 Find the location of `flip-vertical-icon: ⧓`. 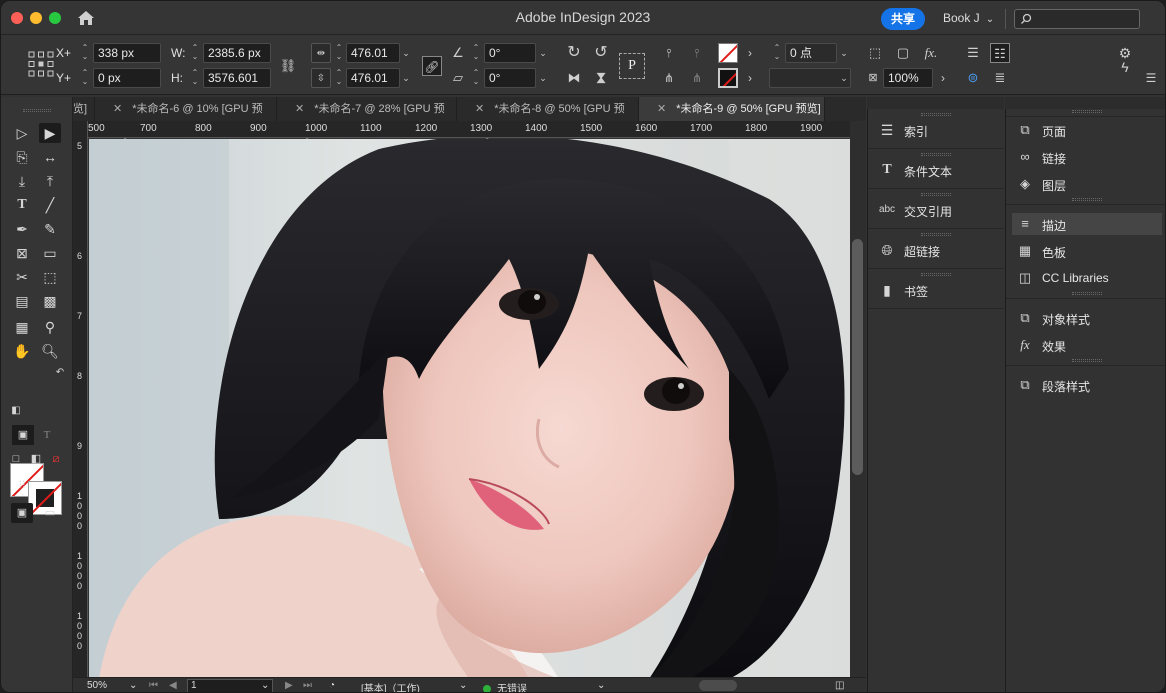

flip-vertical-icon: ⧓ is located at coordinates (601, 78).